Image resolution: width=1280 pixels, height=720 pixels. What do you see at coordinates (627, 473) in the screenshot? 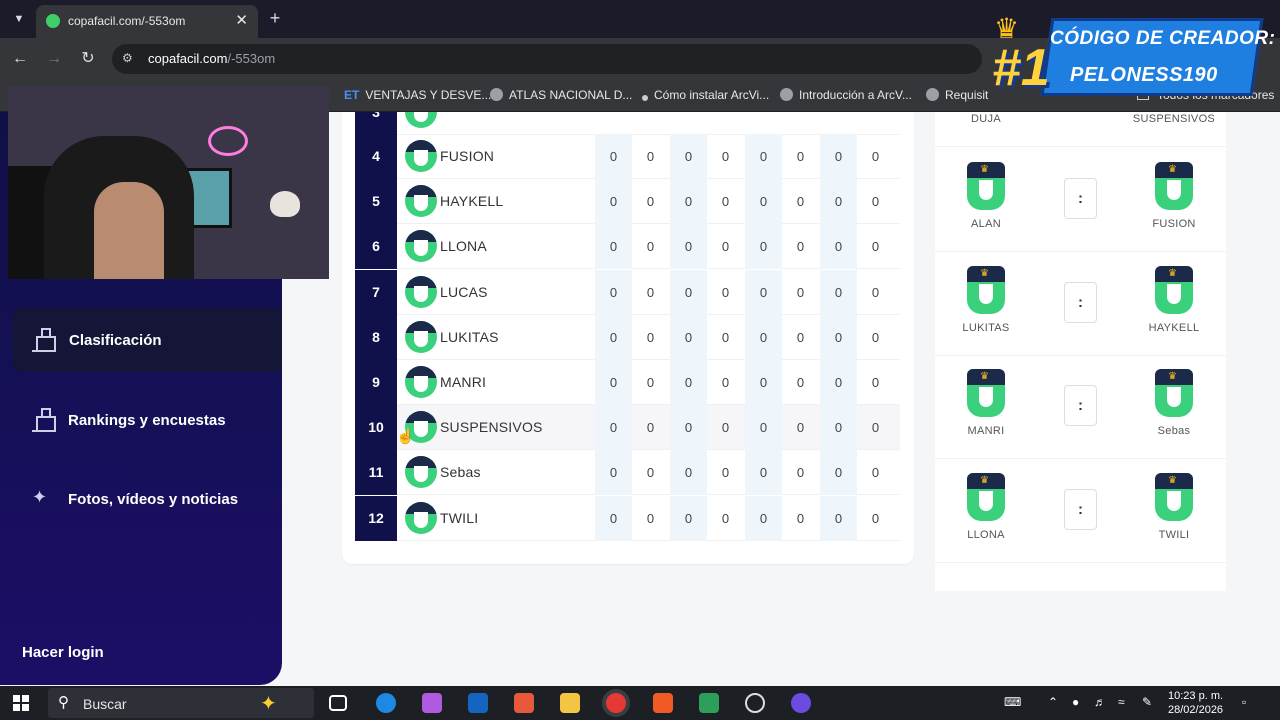
I see `table-row: 11 Sebas 0 0 0 0 0 0 0 0` at bounding box center [627, 473].